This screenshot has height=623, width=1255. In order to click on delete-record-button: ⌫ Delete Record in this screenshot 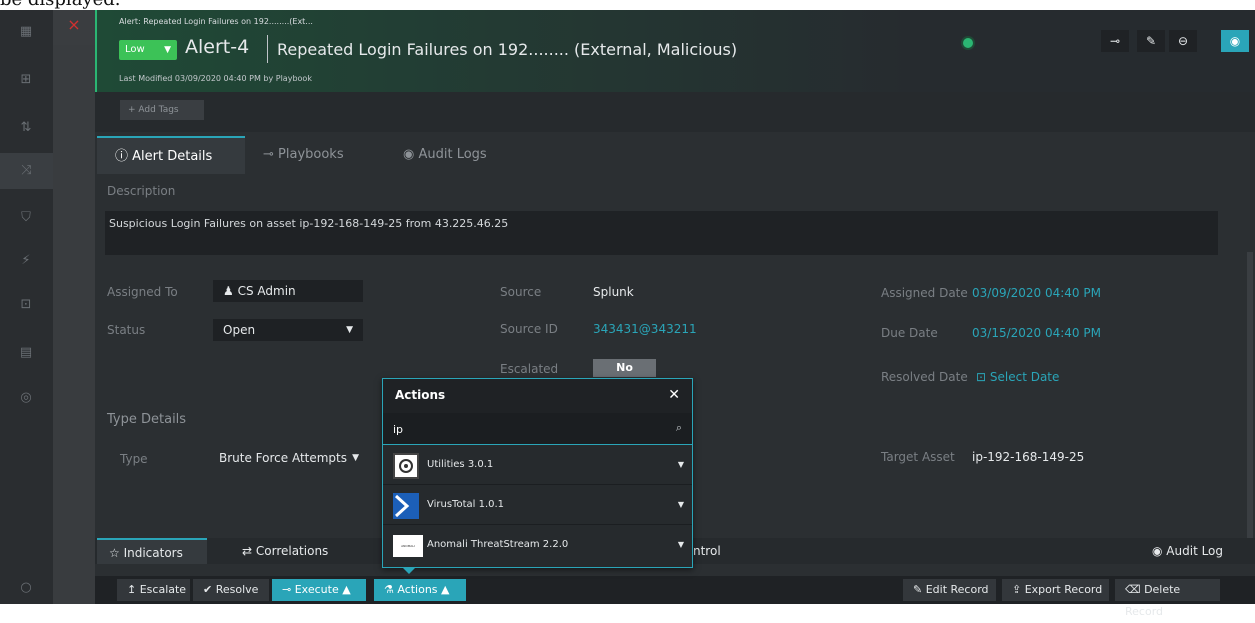, I will do `click(1167, 598)`.